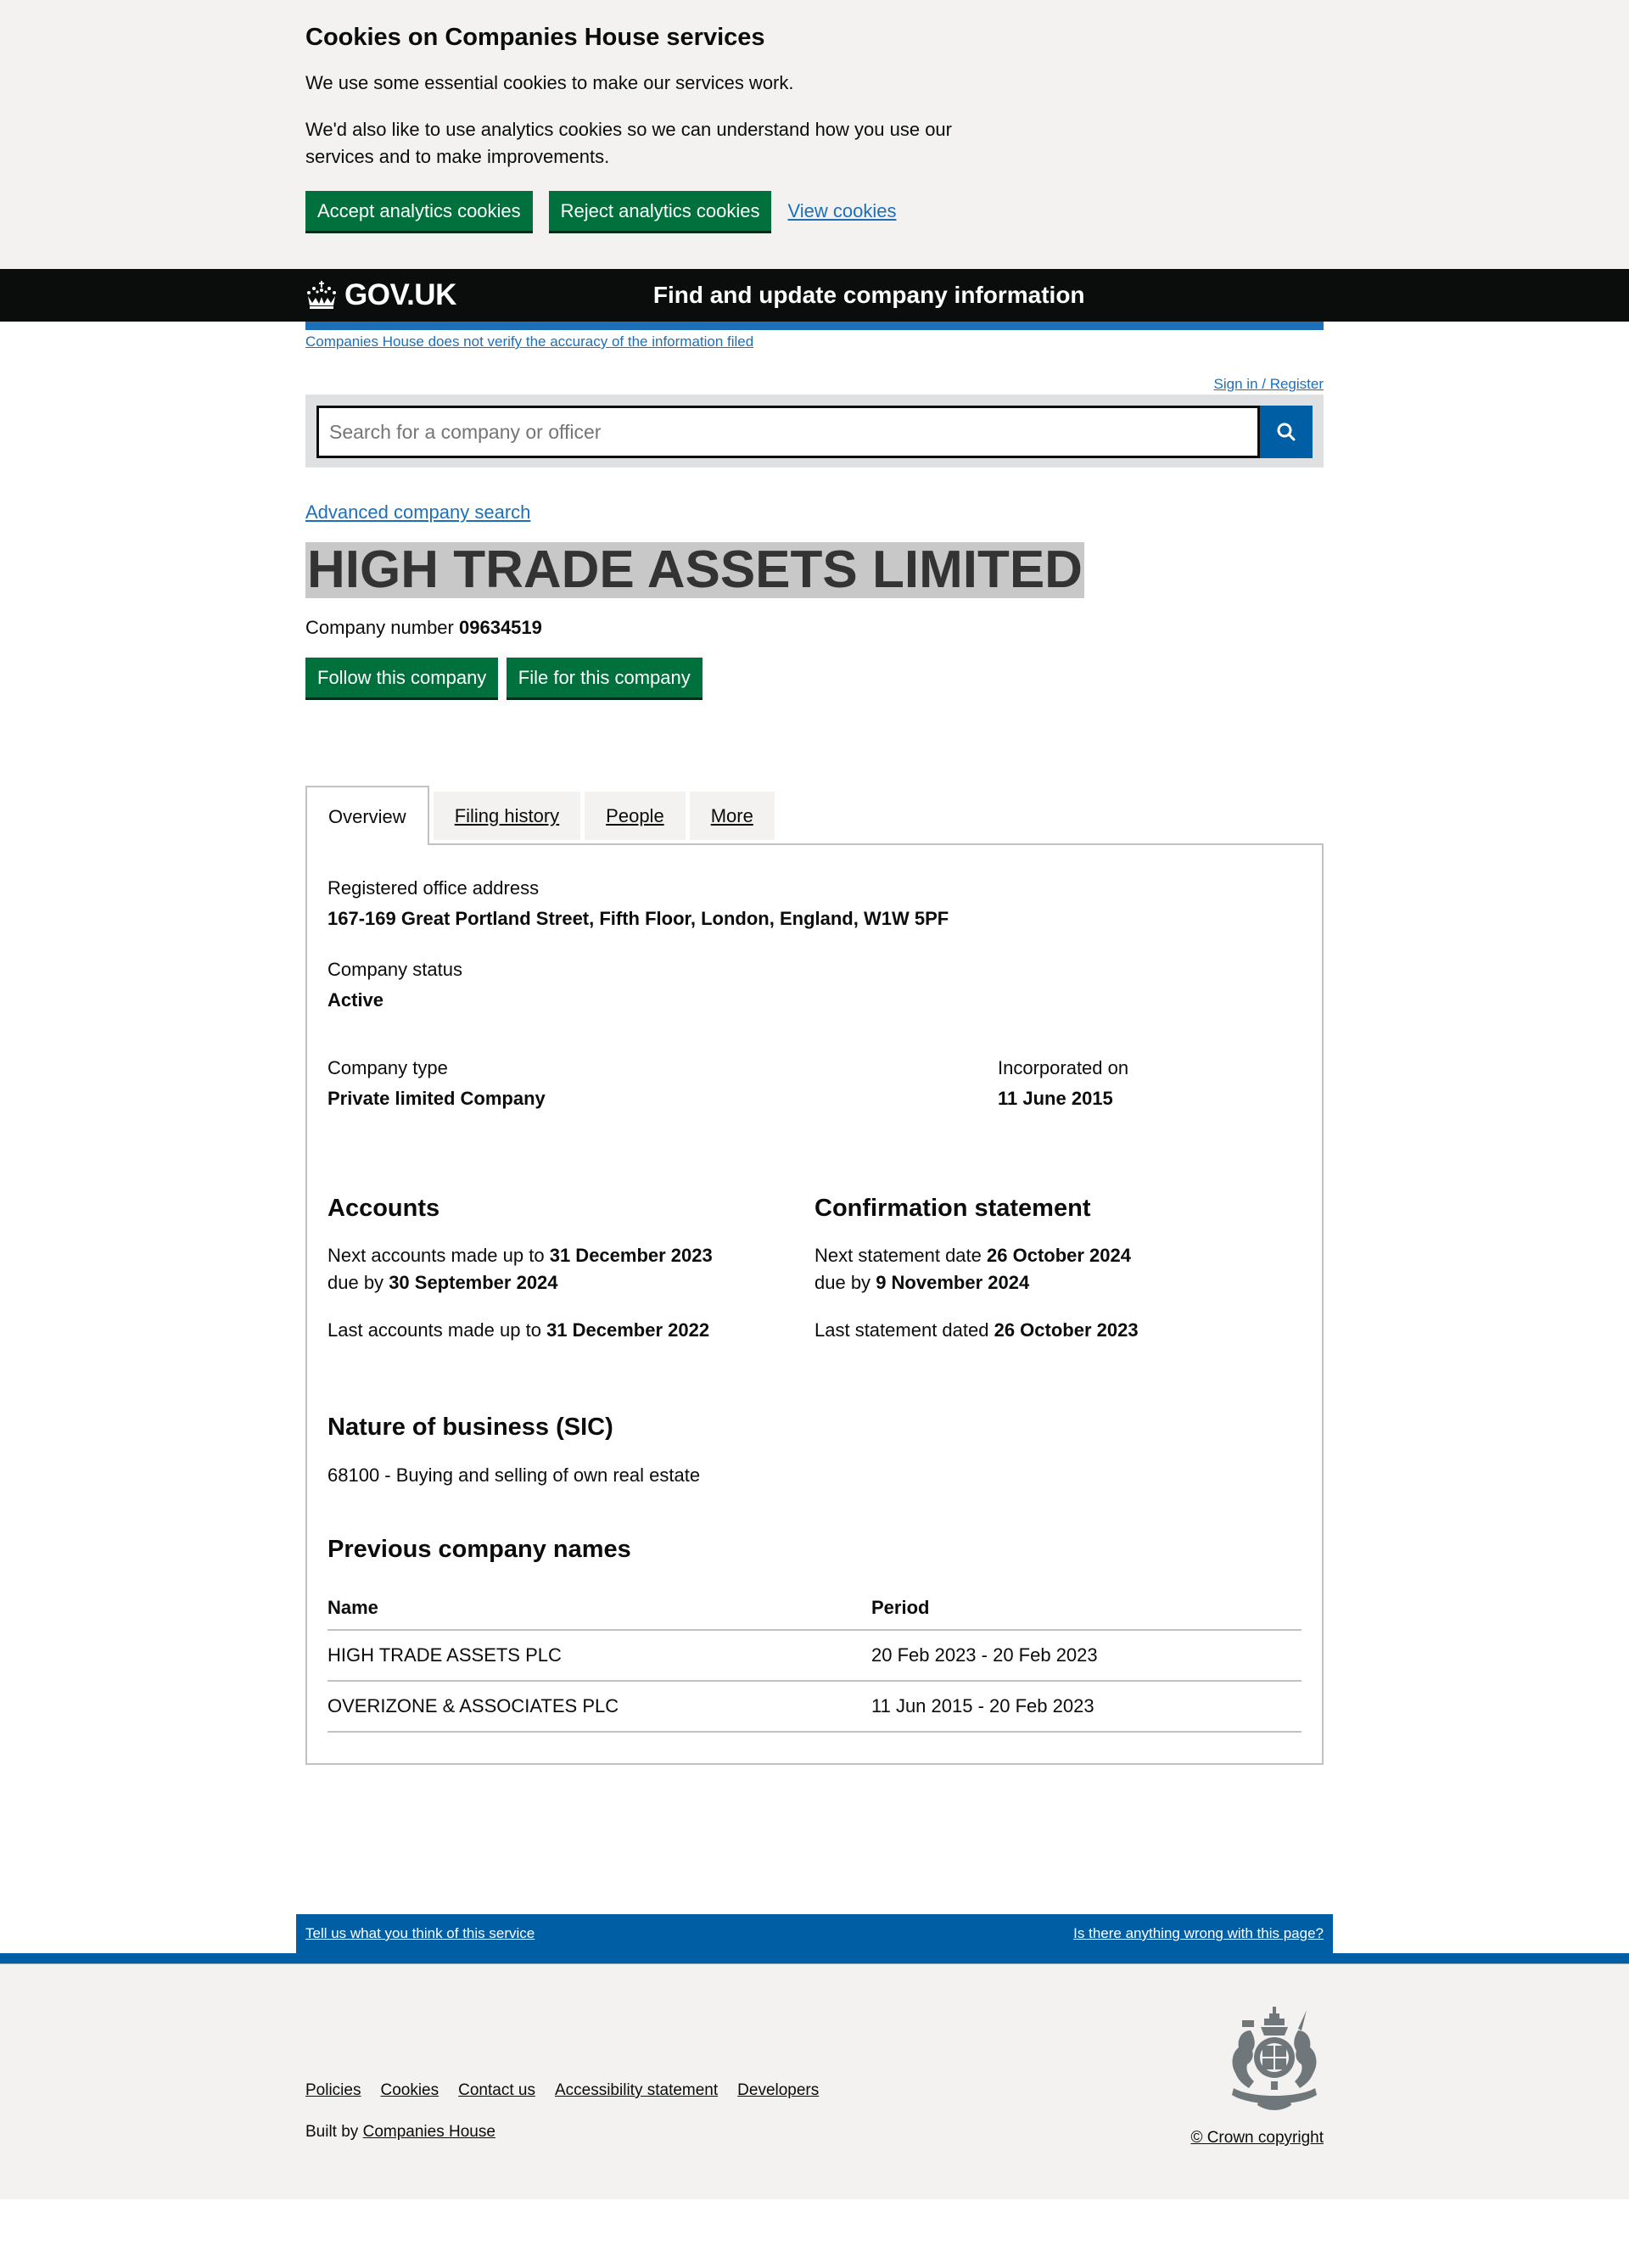 Image resolution: width=1629 pixels, height=2268 pixels. I want to click on type-label: Company type, so click(387, 1067).